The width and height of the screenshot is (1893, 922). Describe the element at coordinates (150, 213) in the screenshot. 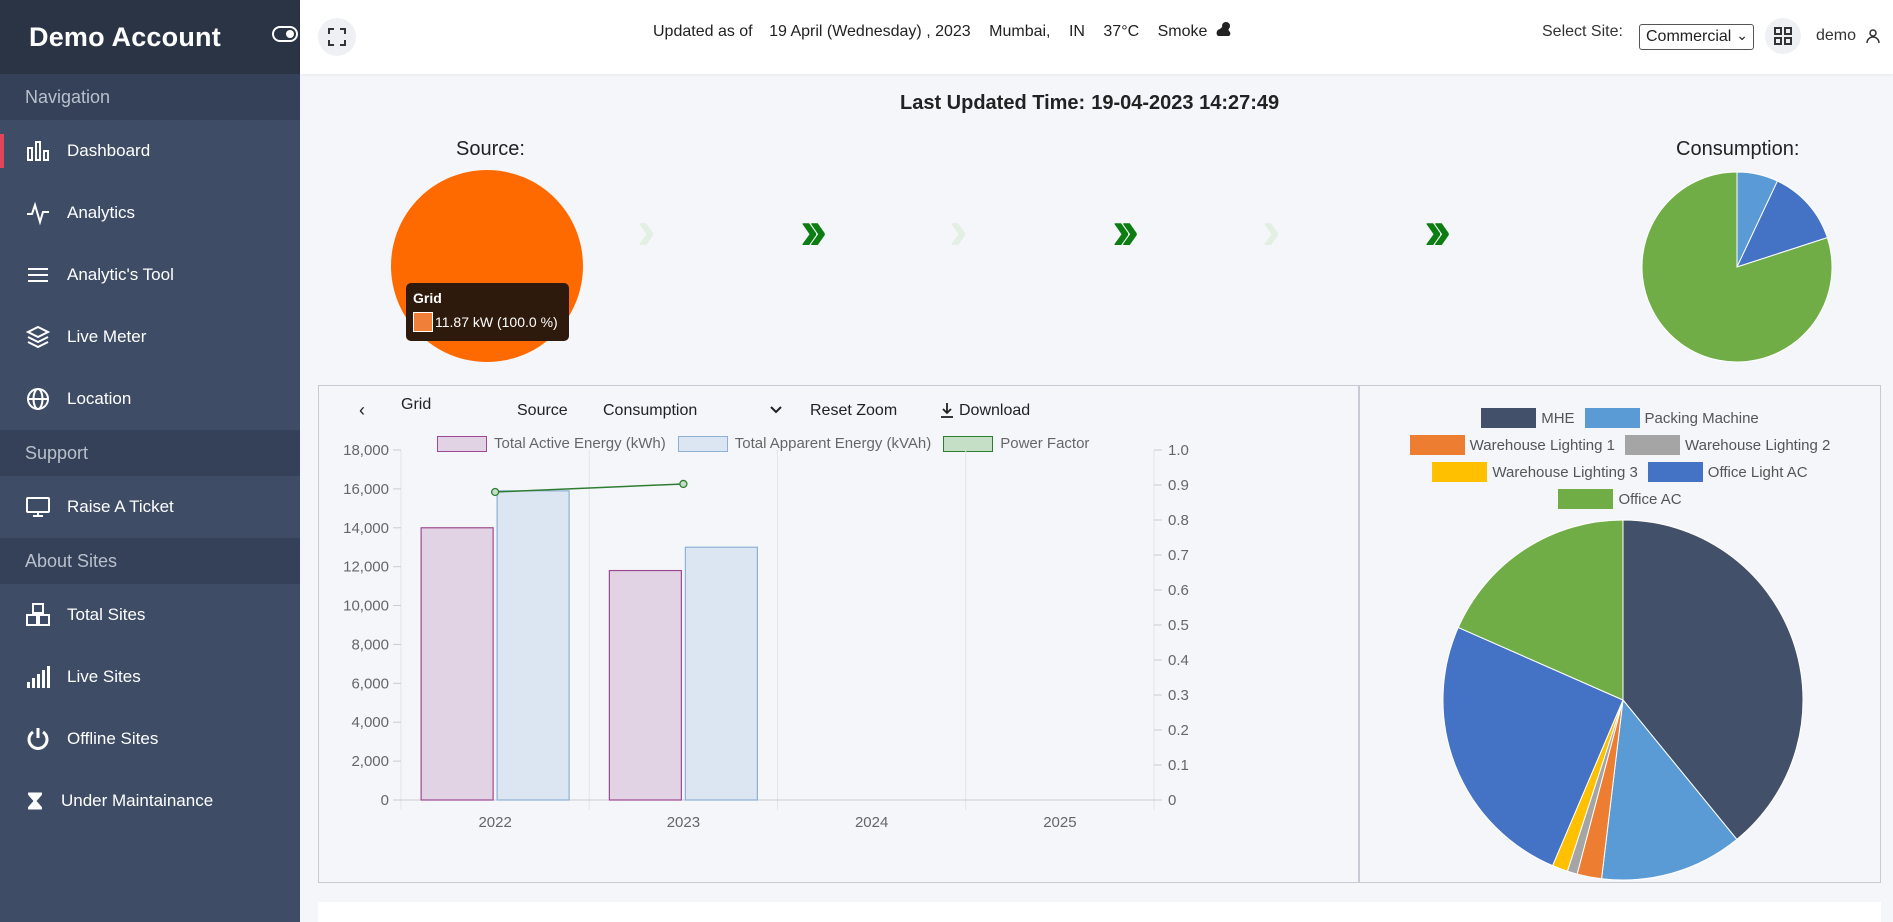

I see `sidebar-item-analytics: Analytics` at that location.